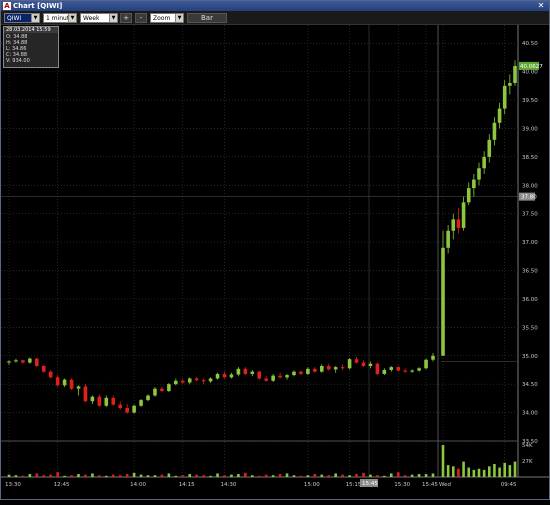  What do you see at coordinates (126, 18) in the screenshot?
I see `zoom-in-button: +` at bounding box center [126, 18].